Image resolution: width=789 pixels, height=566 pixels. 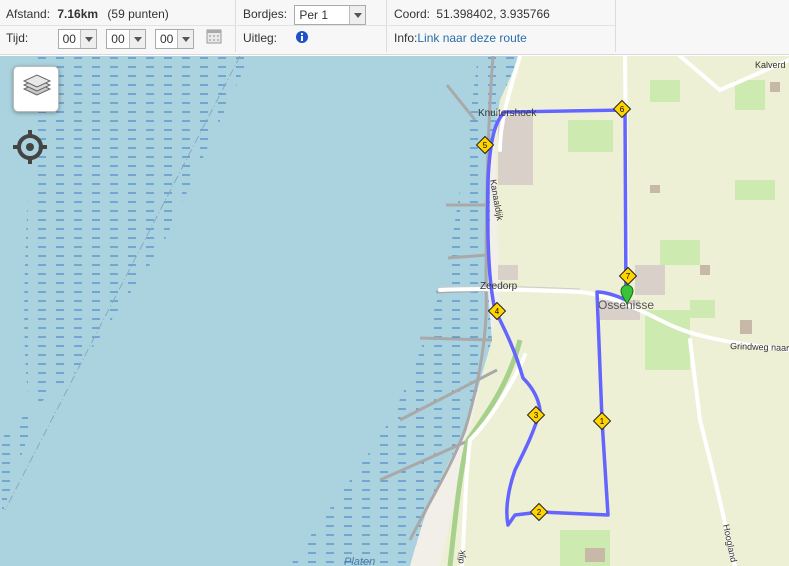 I want to click on seconds-value: 00, so click(x=166, y=39).